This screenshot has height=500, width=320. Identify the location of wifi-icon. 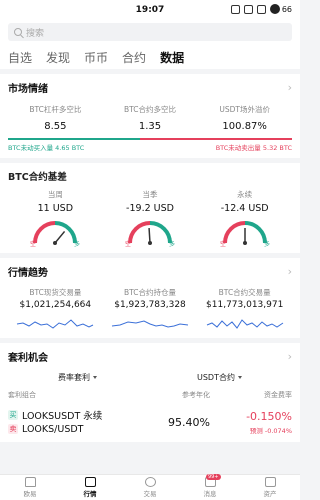
(261, 9).